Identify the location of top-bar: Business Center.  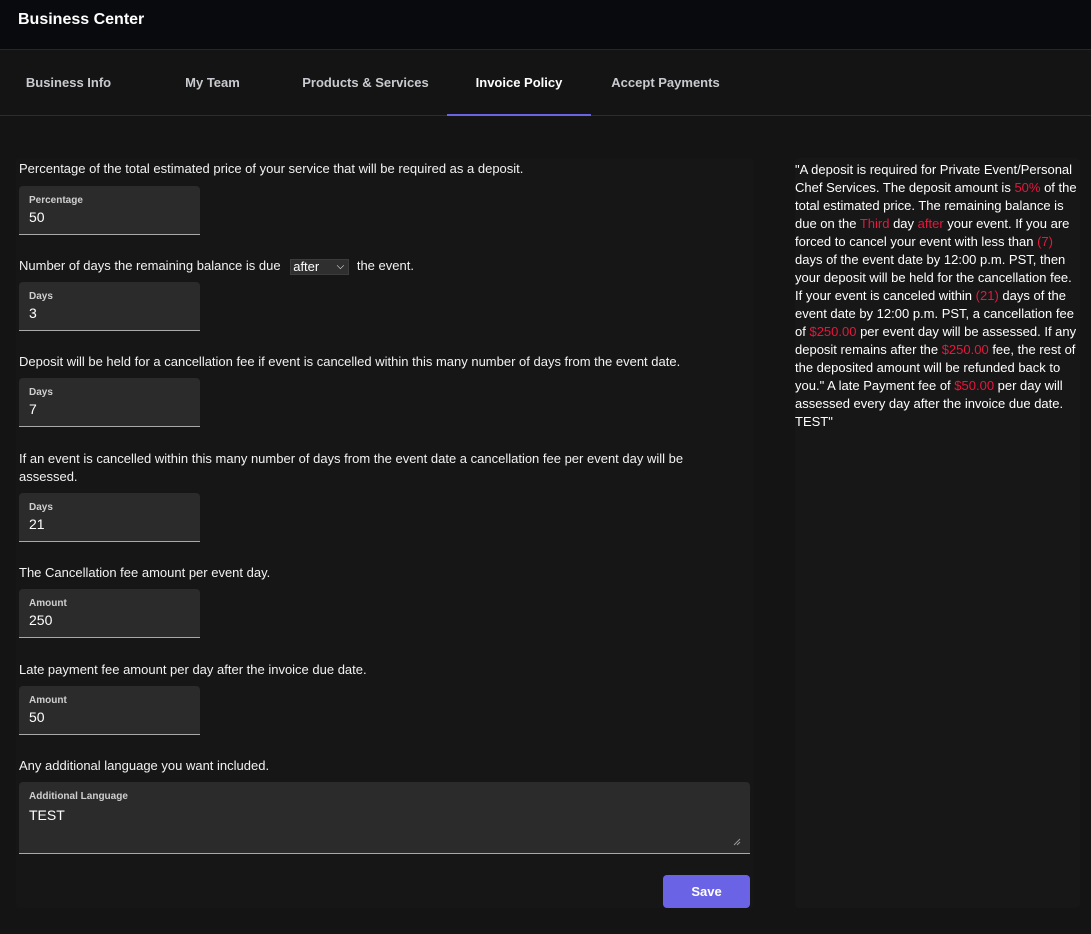
(545, 25).